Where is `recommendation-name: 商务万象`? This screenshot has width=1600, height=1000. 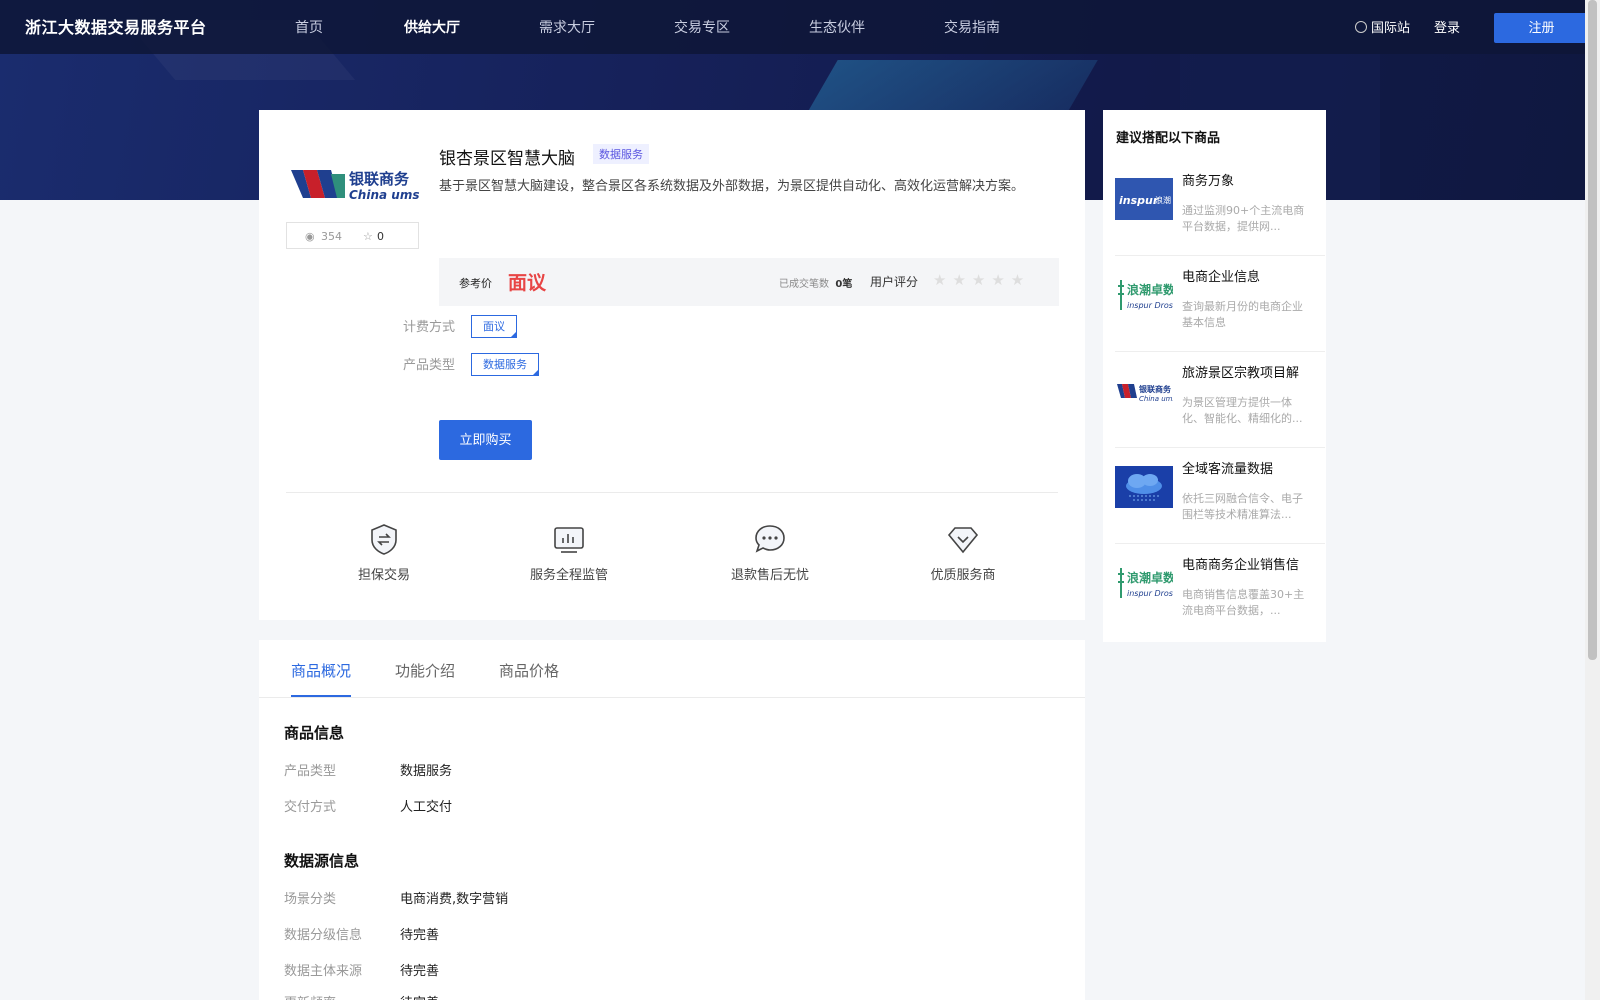
recommendation-name: 商务万象 is located at coordinates (1208, 181).